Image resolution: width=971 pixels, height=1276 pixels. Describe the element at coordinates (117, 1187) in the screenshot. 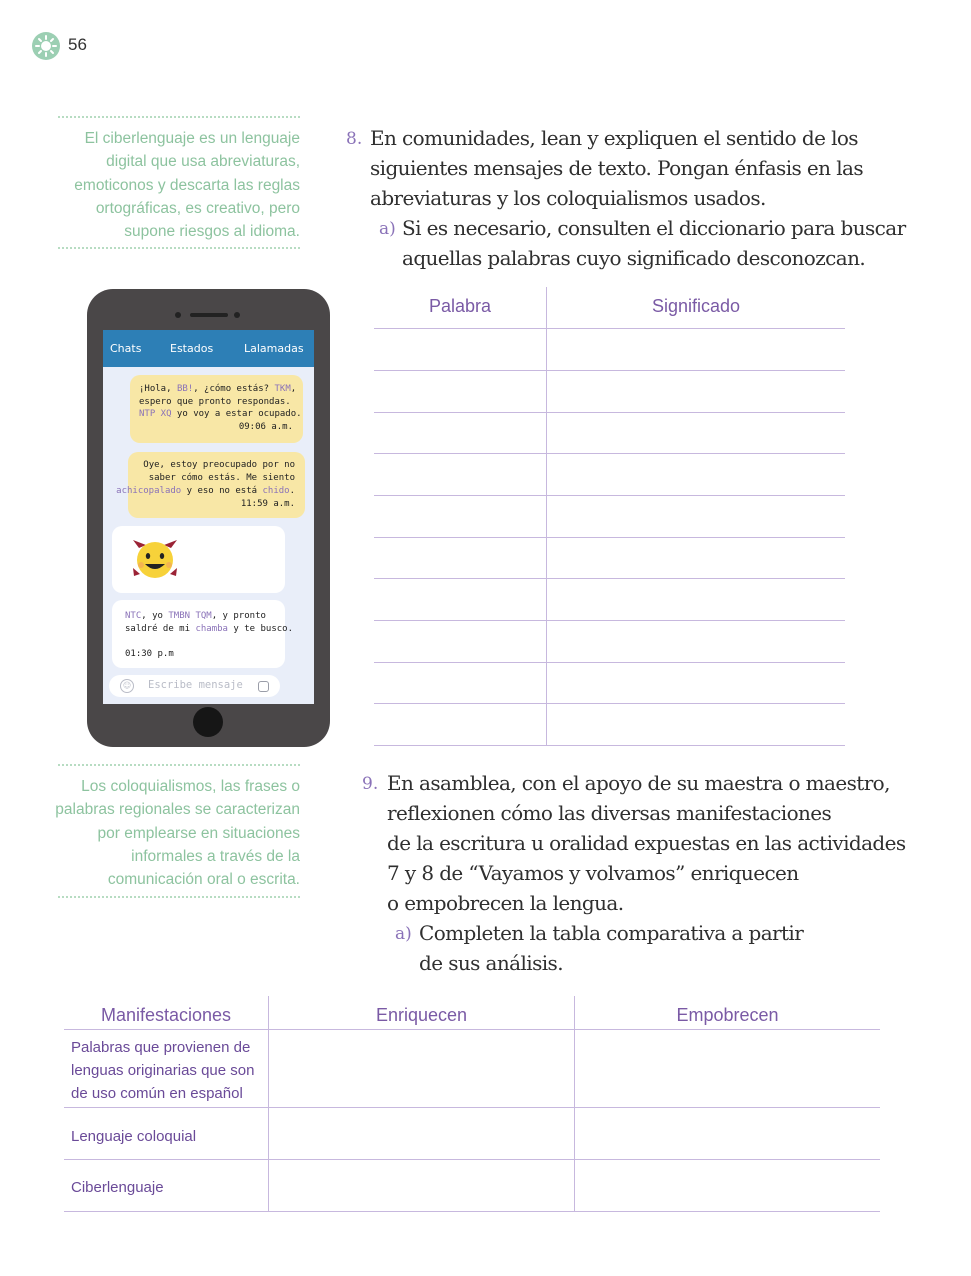

I see `row-label-ciberlenguaje: Ciberlenguaje` at that location.